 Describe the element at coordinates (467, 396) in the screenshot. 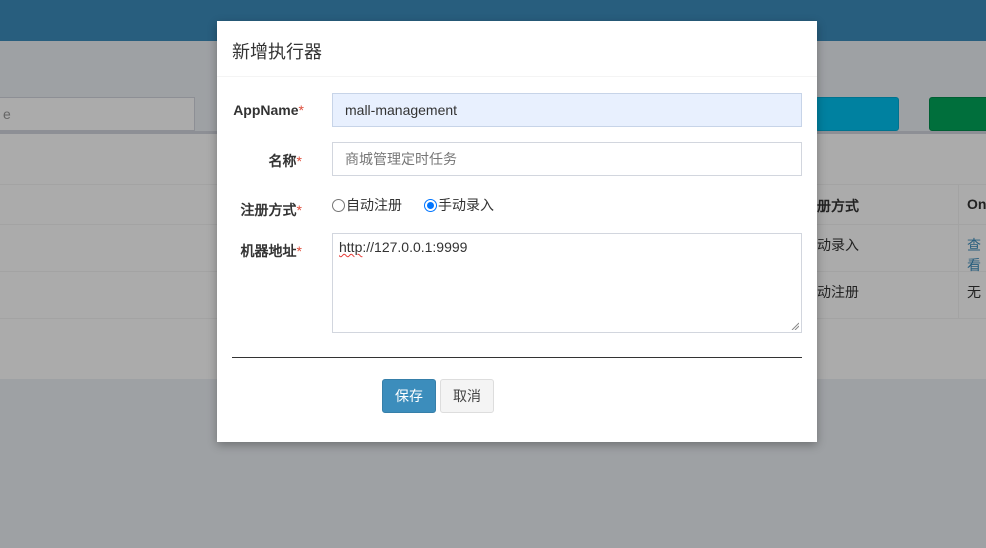

I see `cancel-button: 取消` at that location.